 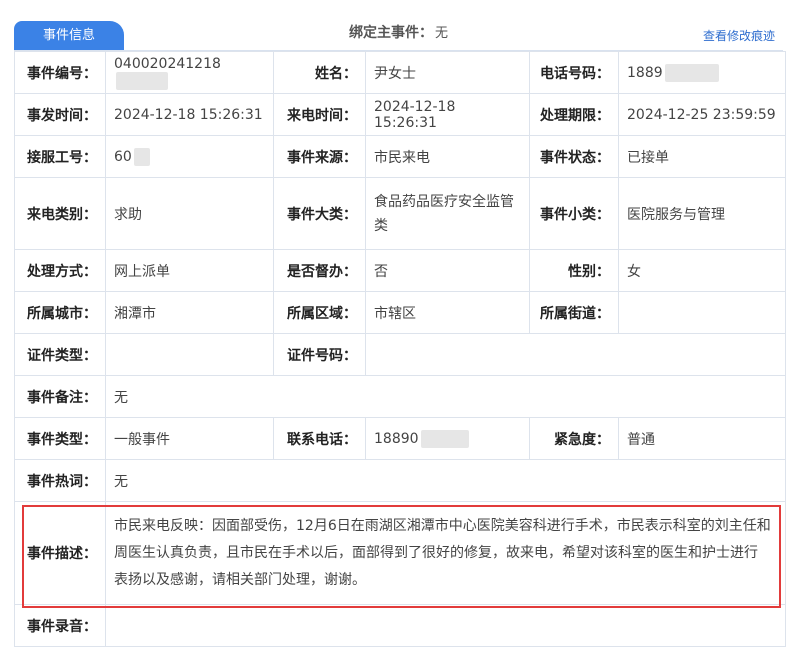 I want to click on method-value: 网上派单, so click(x=189, y=270).